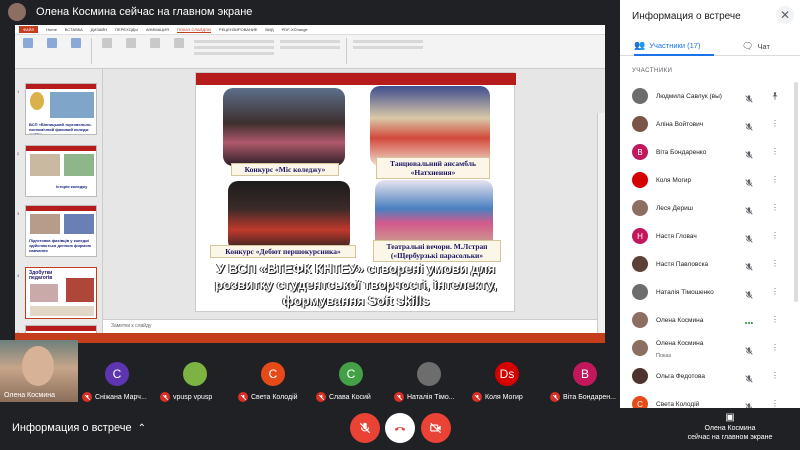 The height and width of the screenshot is (450, 800). What do you see at coordinates (710, 292) in the screenshot?
I see `participant-row: Наталія Тімошенко ⋮` at bounding box center [710, 292].